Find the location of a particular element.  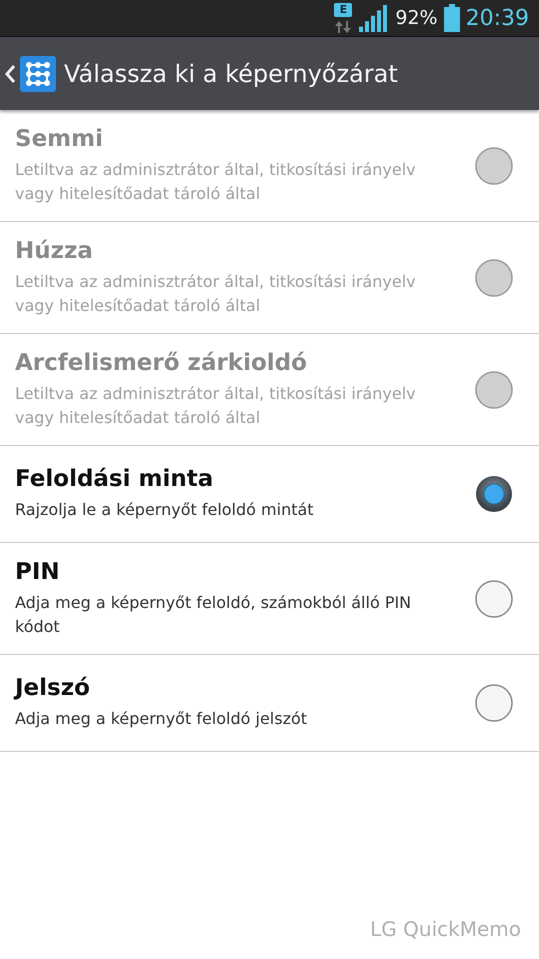

lock-option: PIN Adja meg a képernyőt feloldó, számokból álló PIN kódot is located at coordinates (269, 599).